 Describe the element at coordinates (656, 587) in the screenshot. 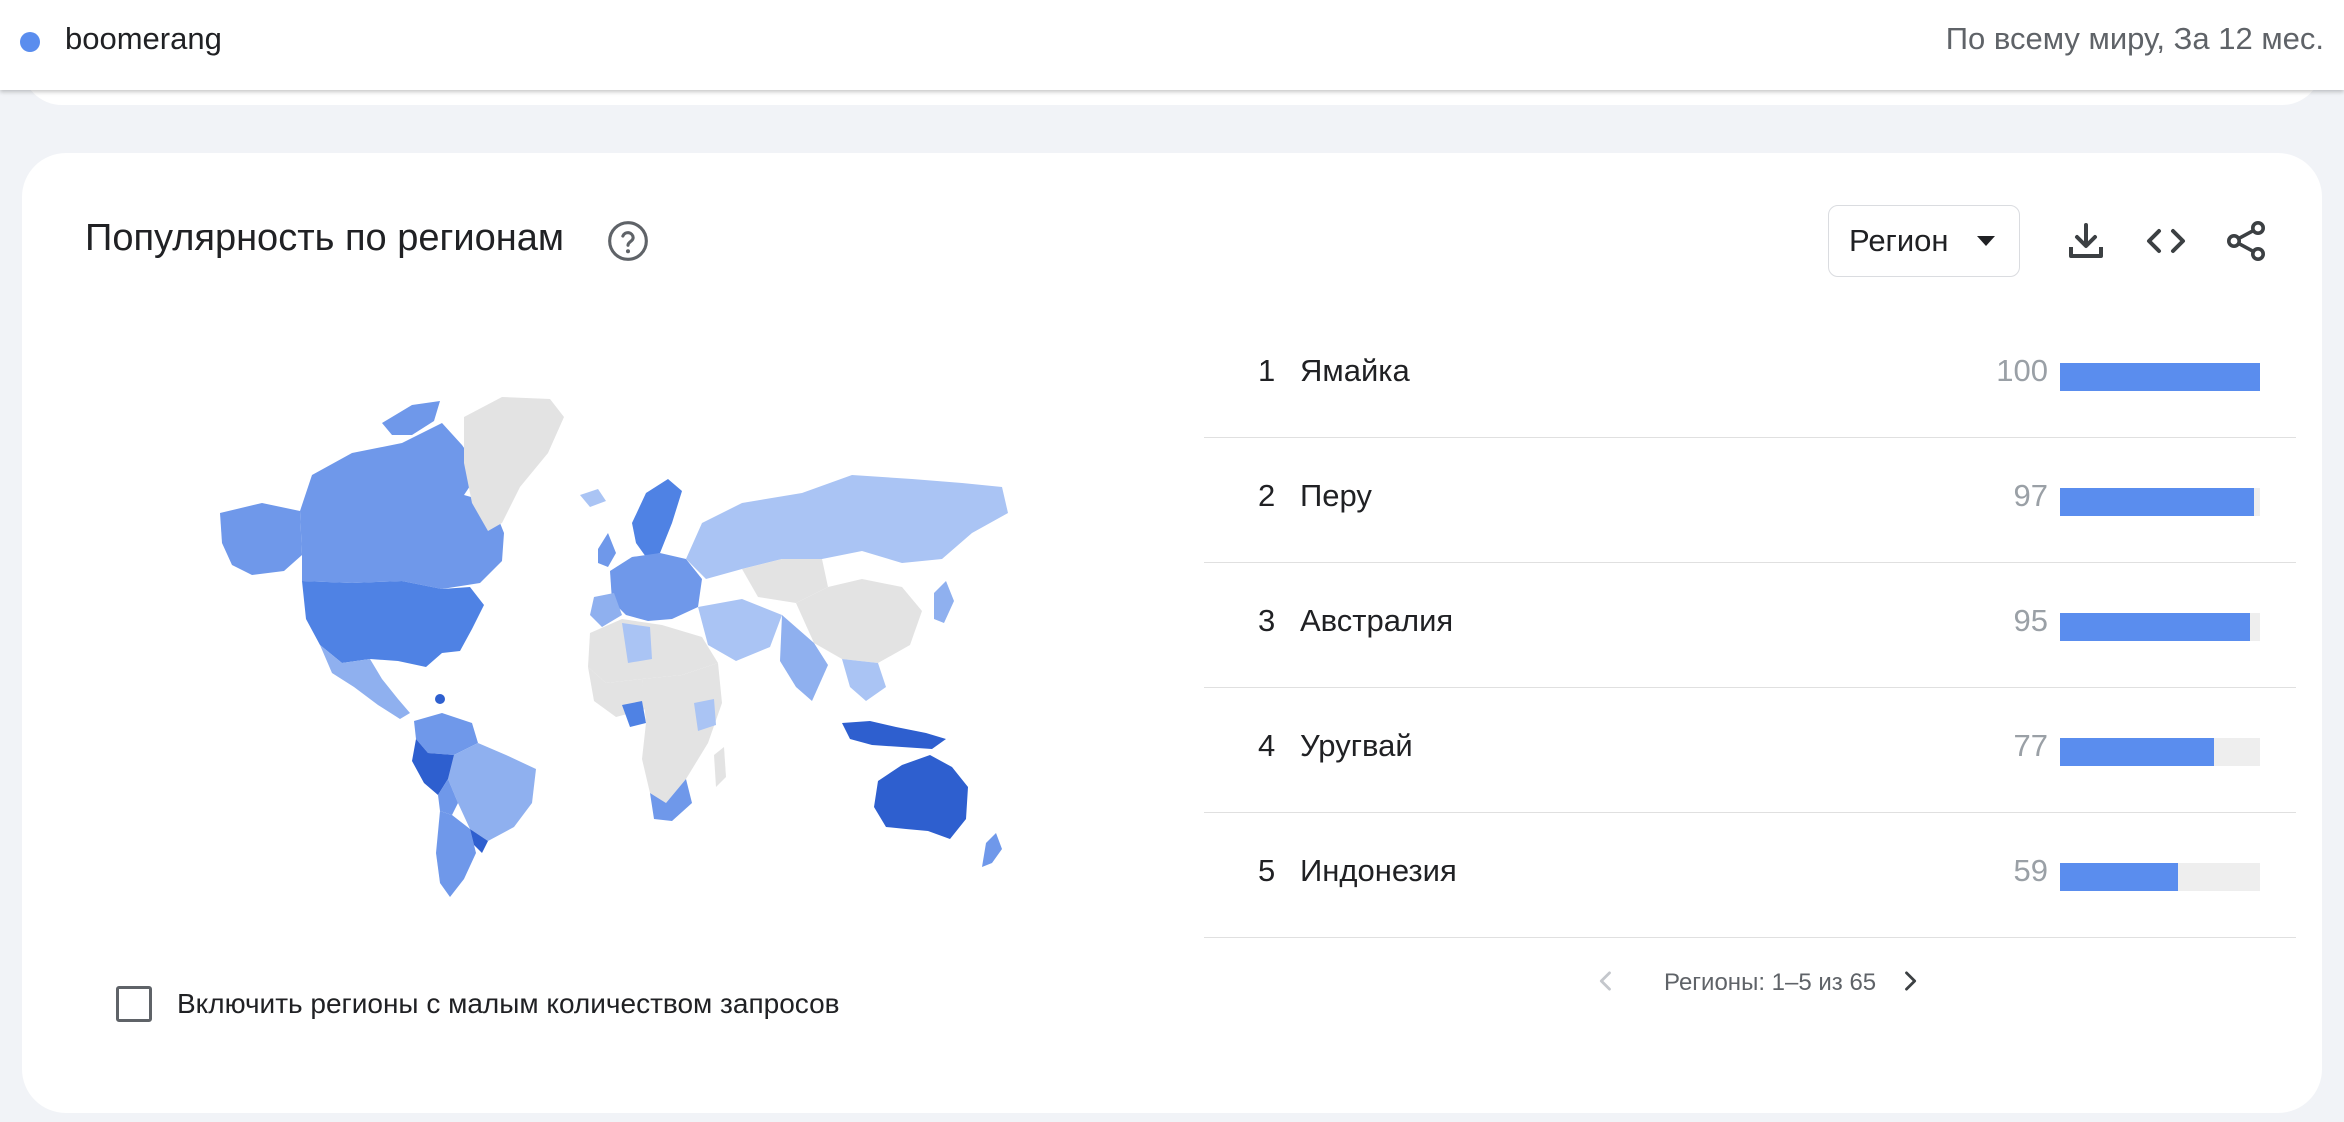

I see `region-europe` at that location.